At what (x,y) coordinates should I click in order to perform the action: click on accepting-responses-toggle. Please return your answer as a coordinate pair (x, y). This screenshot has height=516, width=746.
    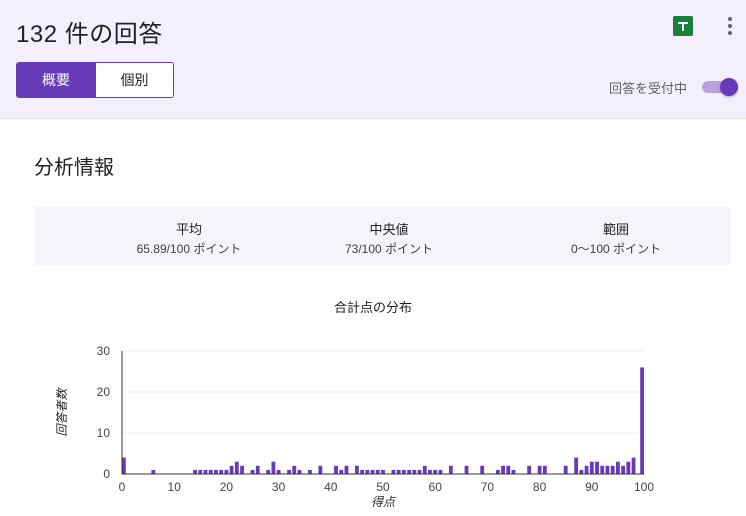
    Looking at the image, I should click on (720, 87).